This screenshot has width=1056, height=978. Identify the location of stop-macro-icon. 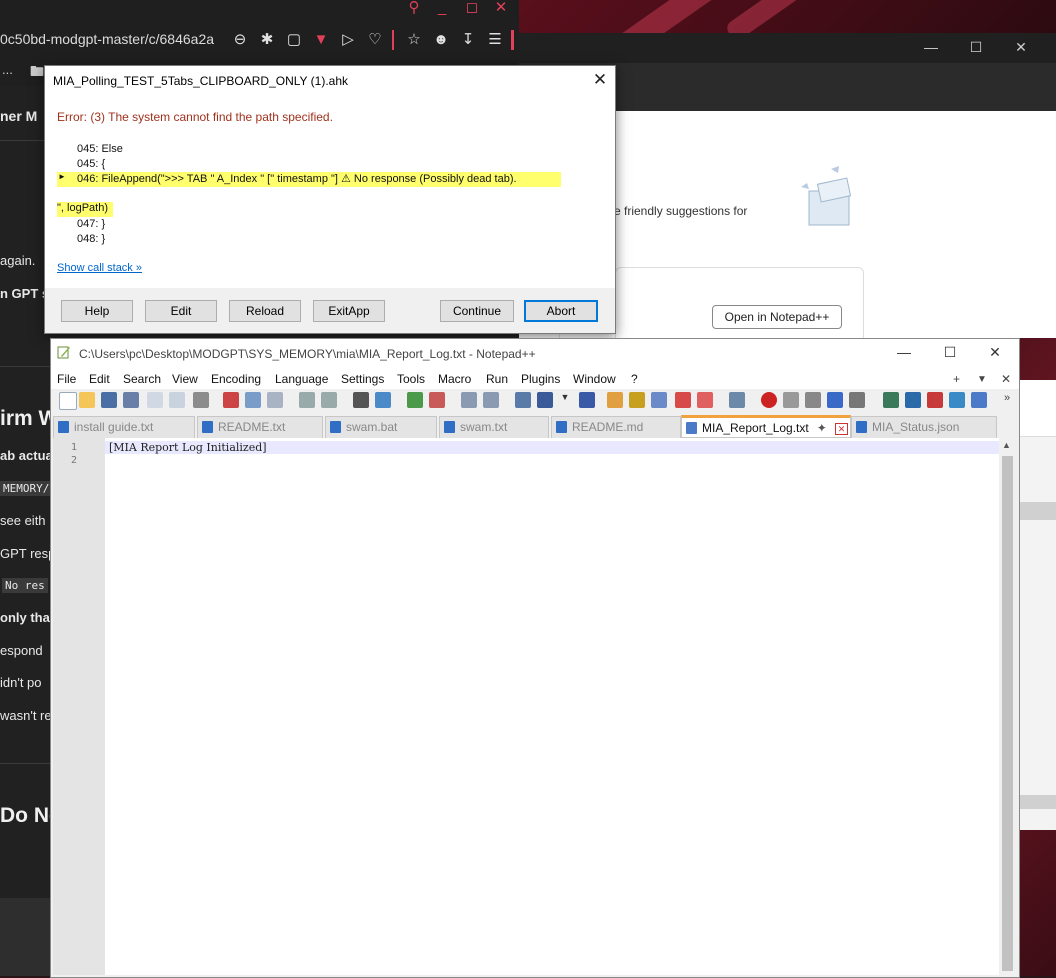
(791, 400).